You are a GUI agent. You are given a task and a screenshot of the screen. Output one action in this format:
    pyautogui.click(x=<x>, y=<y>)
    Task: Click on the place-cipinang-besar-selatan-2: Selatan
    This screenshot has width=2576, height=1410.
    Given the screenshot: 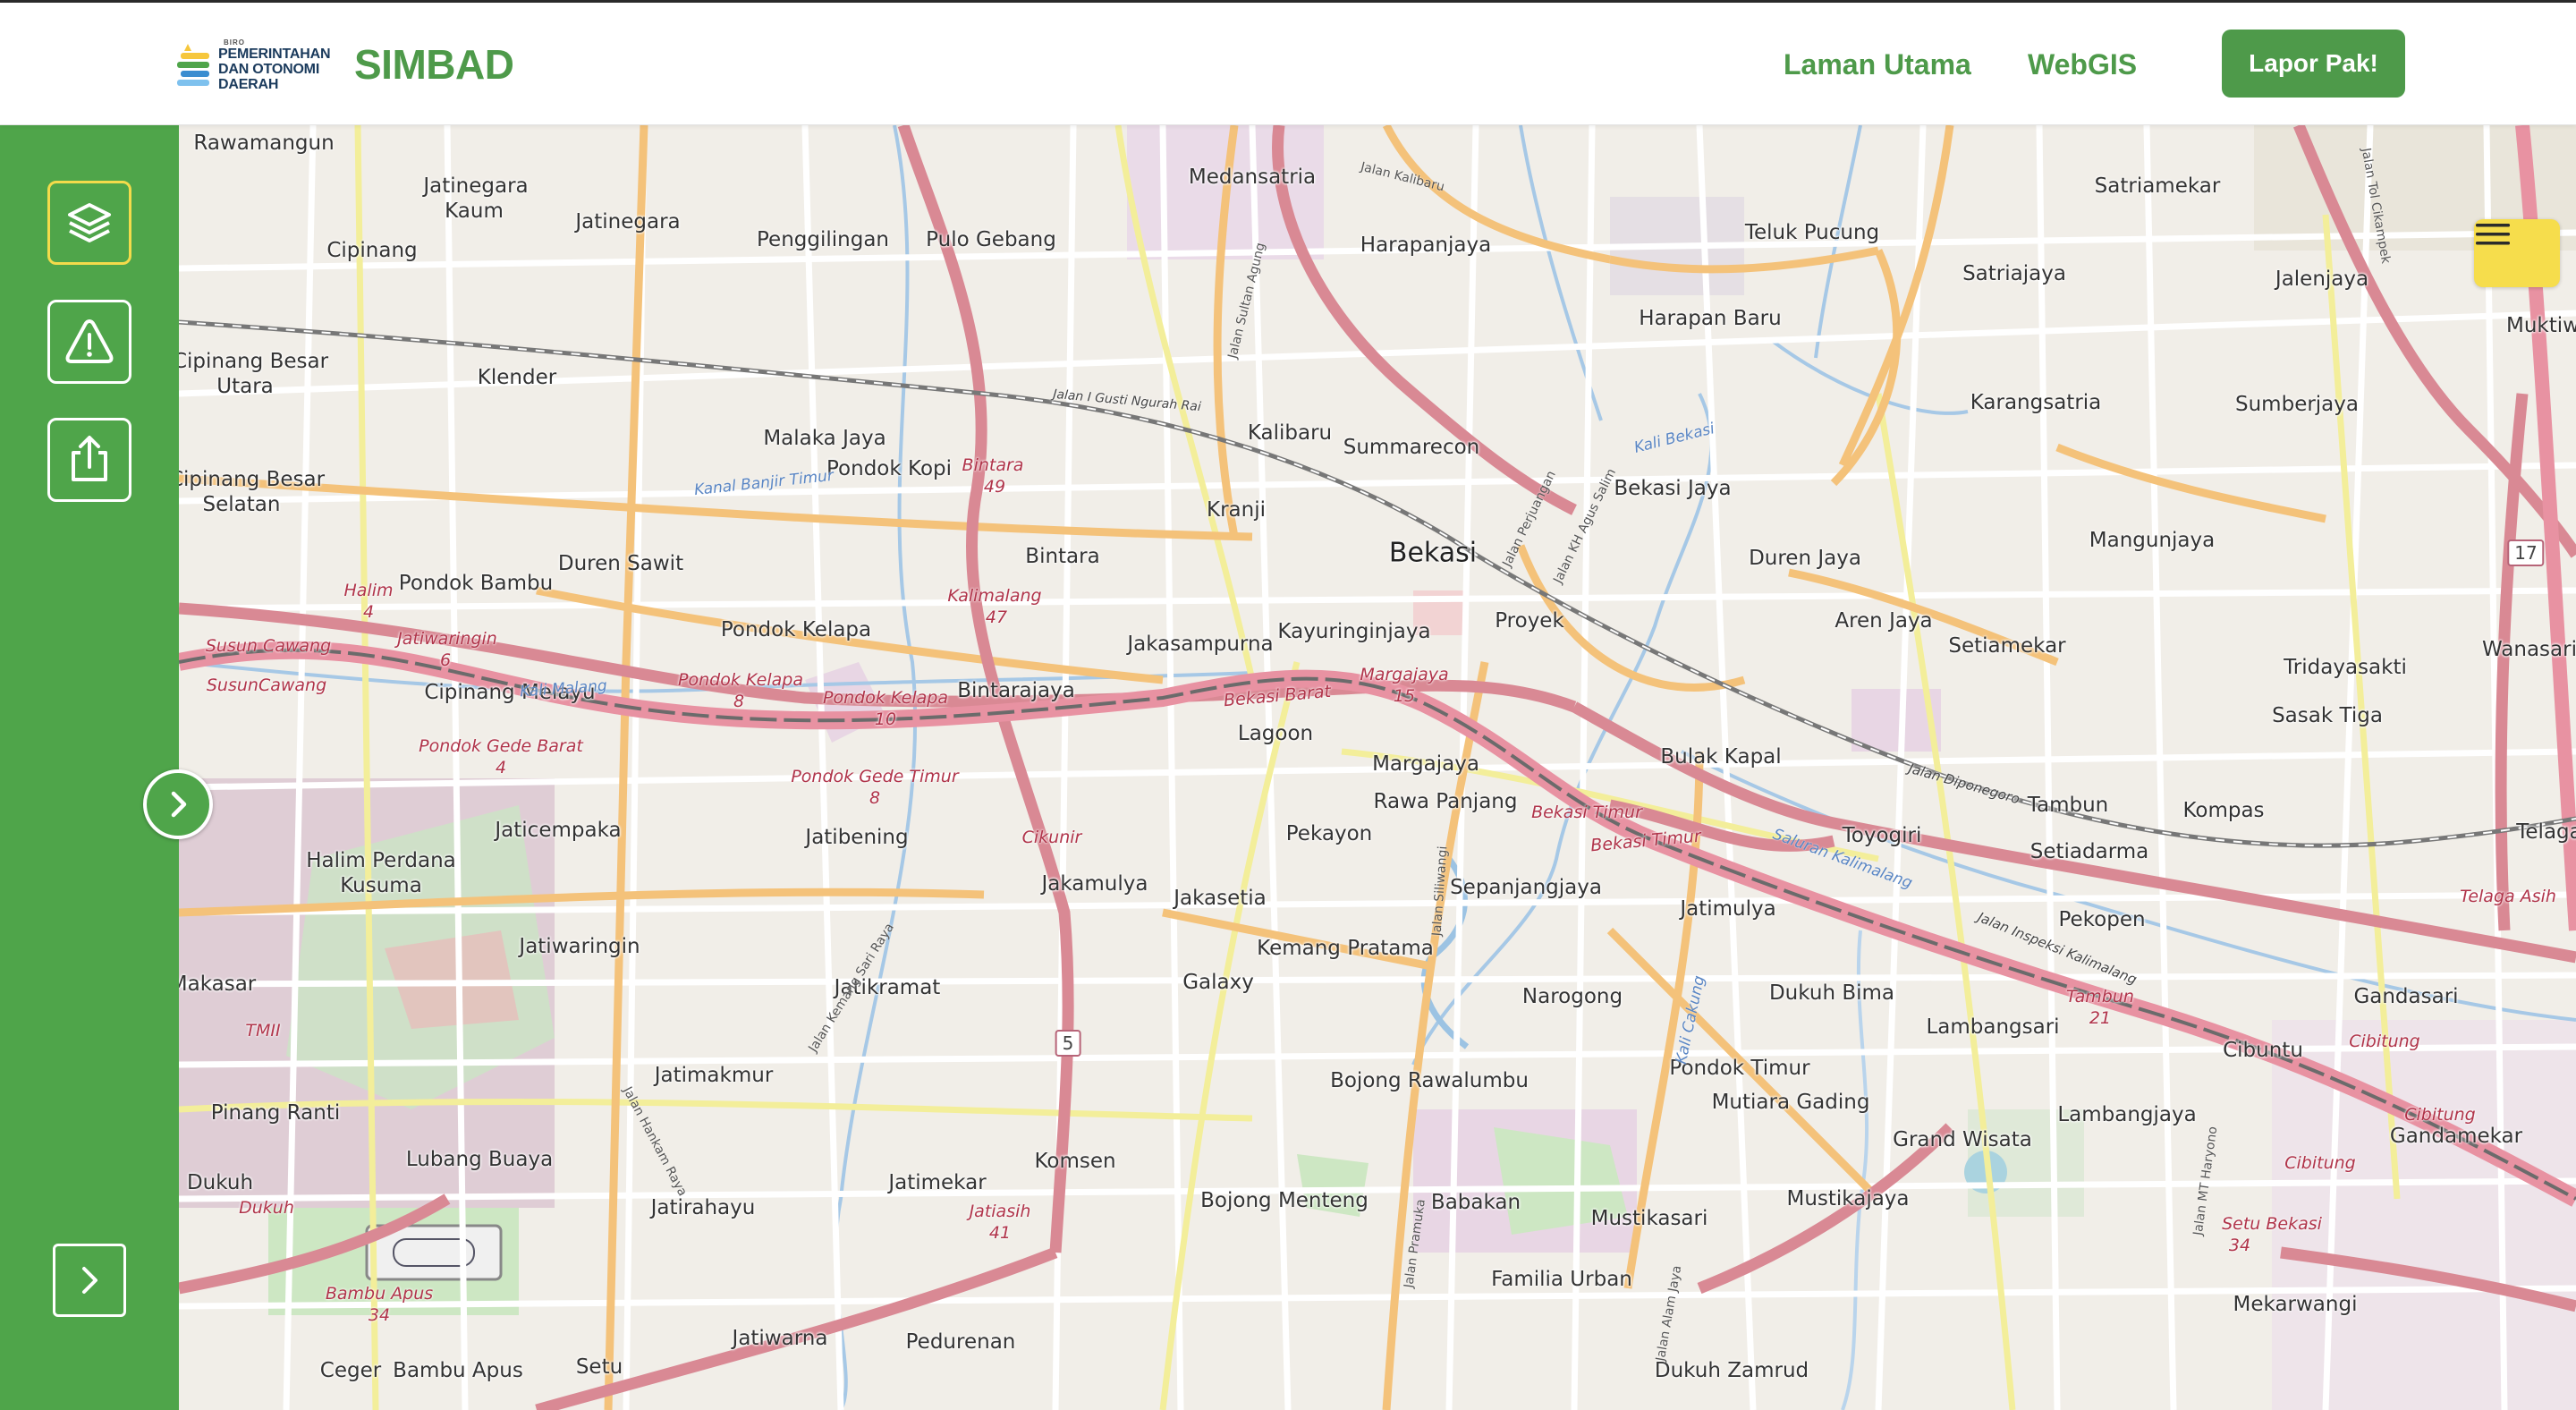 What is the action you would take?
    pyautogui.click(x=241, y=505)
    